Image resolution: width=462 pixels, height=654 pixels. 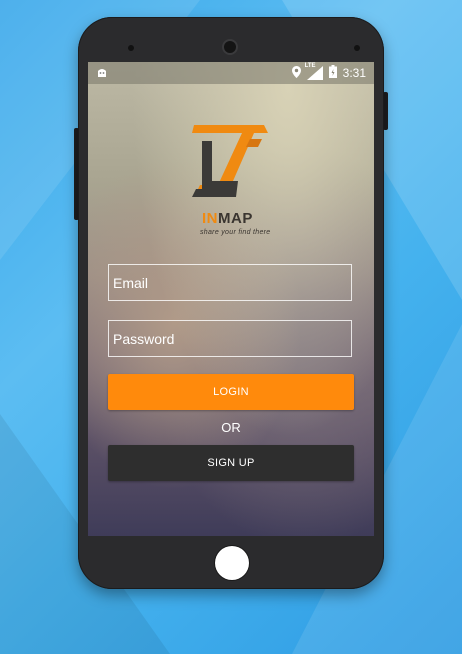 What do you see at coordinates (230, 282) in the screenshot?
I see `email-input: Email` at bounding box center [230, 282].